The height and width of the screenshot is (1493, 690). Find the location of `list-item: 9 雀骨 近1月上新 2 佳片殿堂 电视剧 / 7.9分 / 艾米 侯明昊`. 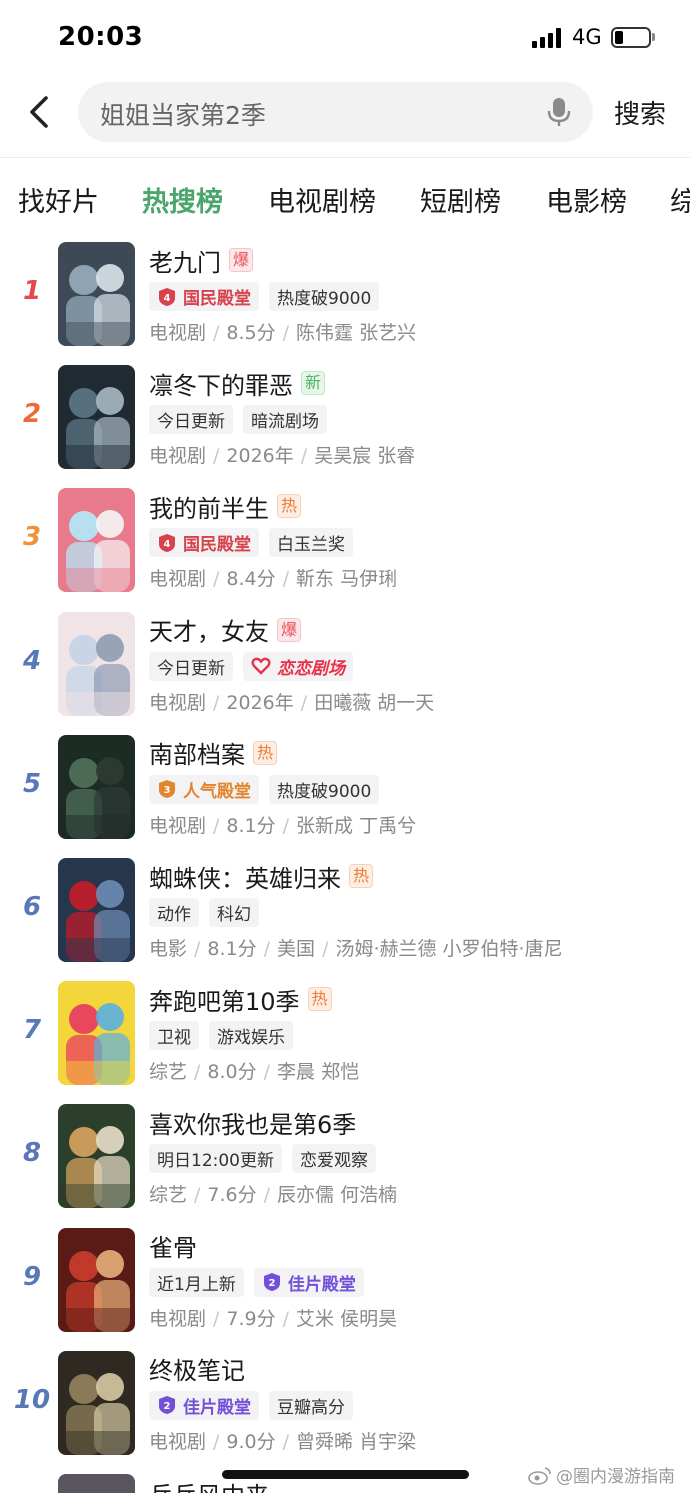

list-item: 9 雀骨 近1月上新 2 佳片殿堂 电视剧 / 7.9分 / 艾米 侯明昊 is located at coordinates (345, 1283).